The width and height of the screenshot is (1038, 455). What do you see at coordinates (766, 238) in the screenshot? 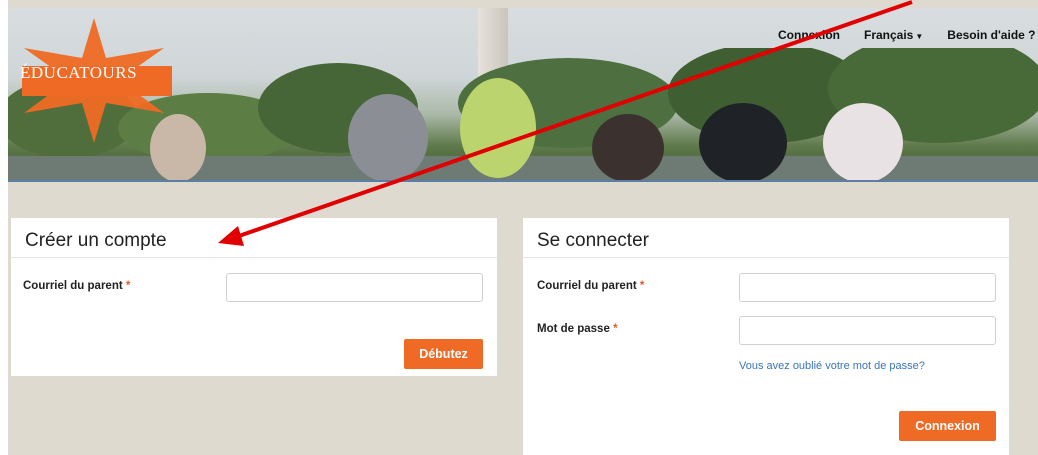
I see `login-title: Se connecter` at bounding box center [766, 238].